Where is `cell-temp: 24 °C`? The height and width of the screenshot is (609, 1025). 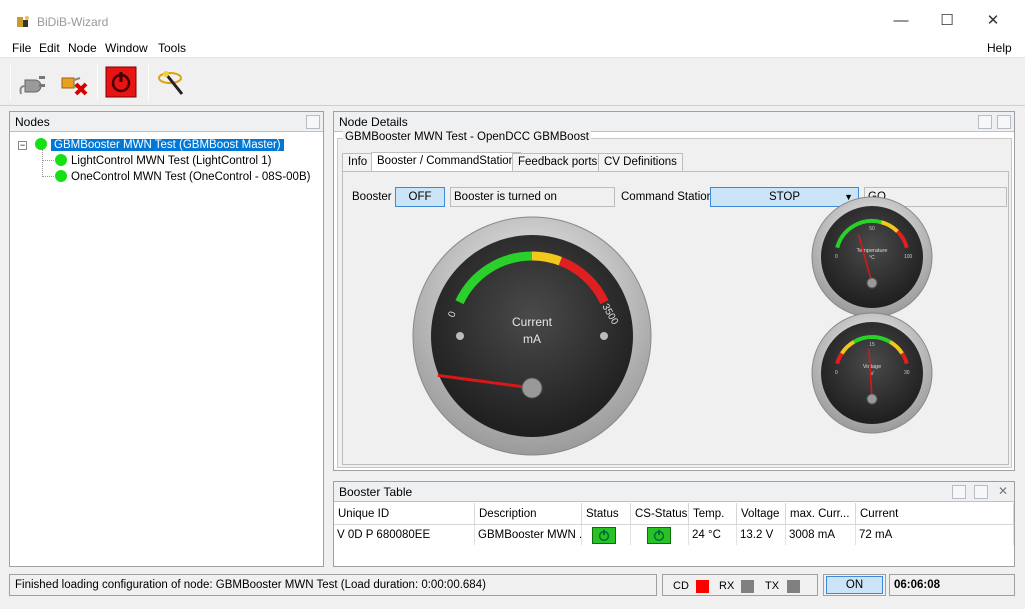
cell-temp: 24 °C is located at coordinates (713, 535).